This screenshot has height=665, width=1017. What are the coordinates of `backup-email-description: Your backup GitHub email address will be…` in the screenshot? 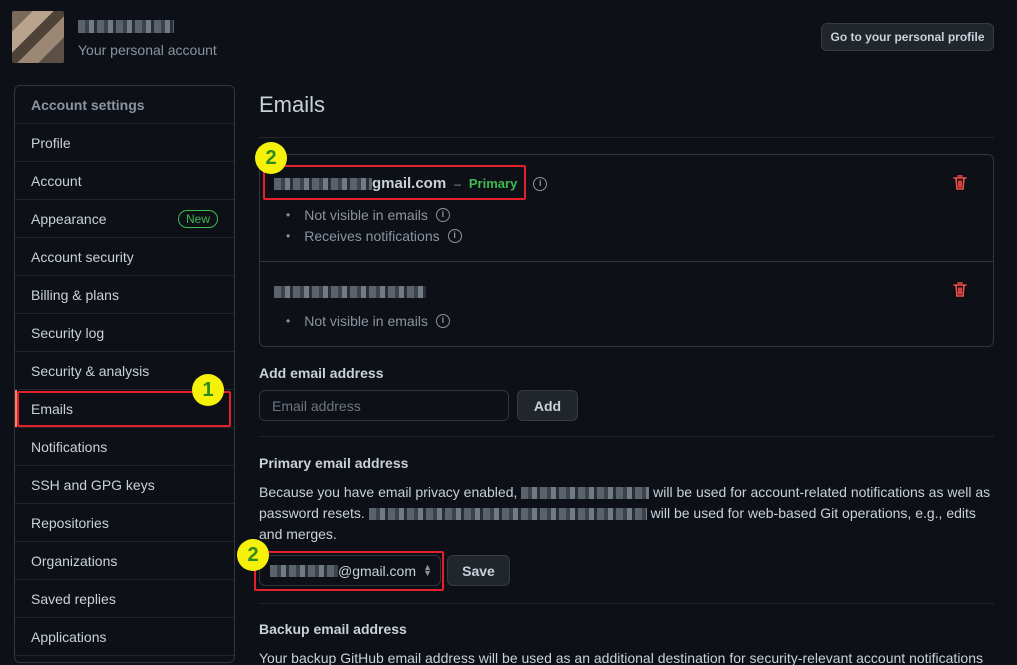 It's located at (621, 657).